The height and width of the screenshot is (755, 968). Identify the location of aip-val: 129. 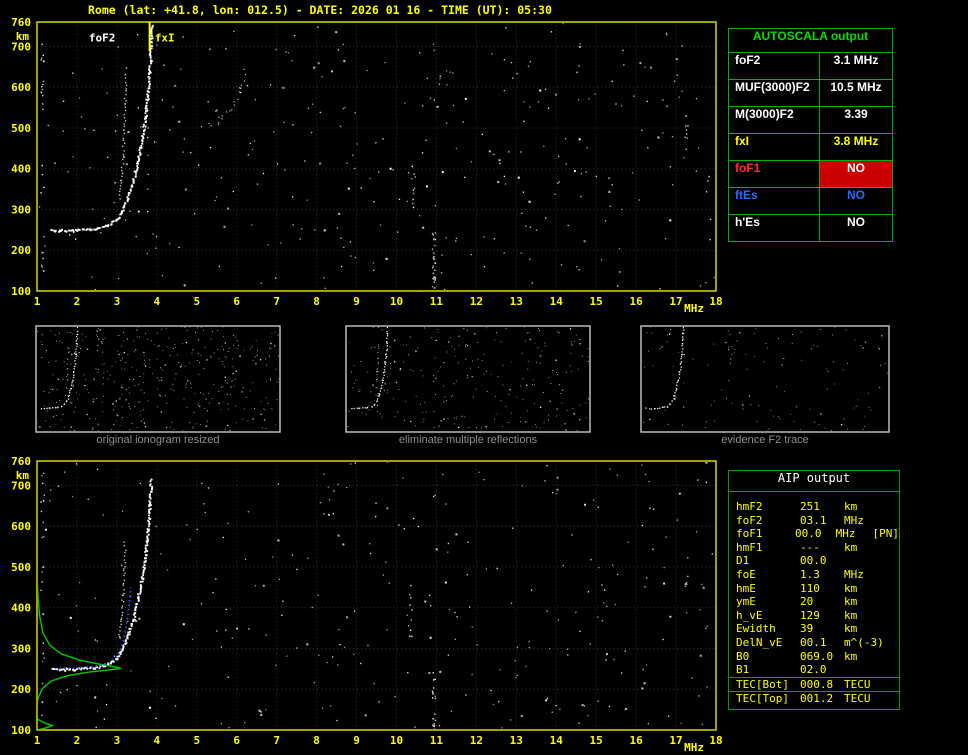
(810, 615).